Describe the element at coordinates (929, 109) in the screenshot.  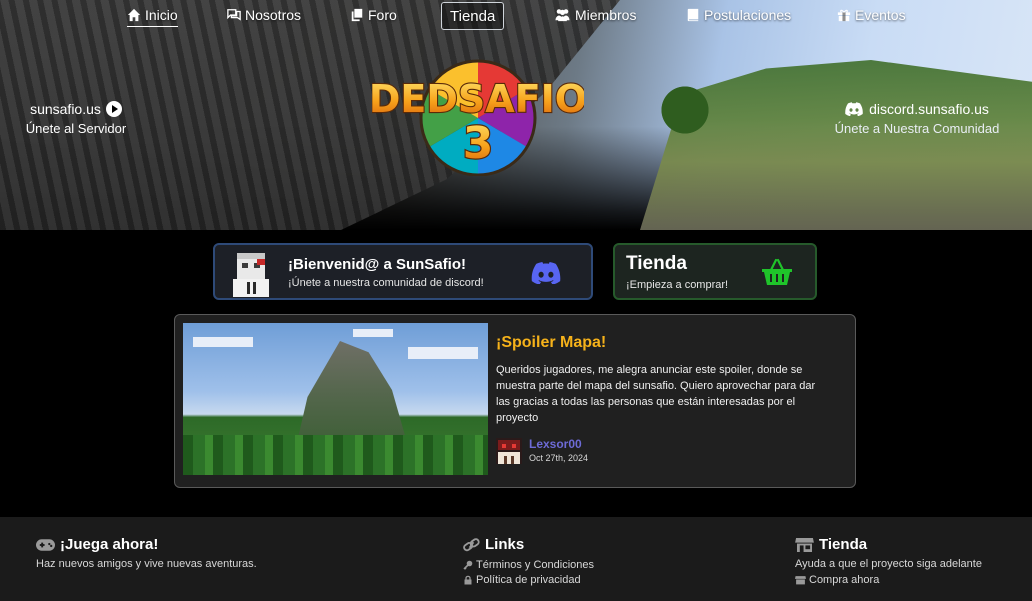
I see `discord-host: discord.sunsafio.us` at that location.